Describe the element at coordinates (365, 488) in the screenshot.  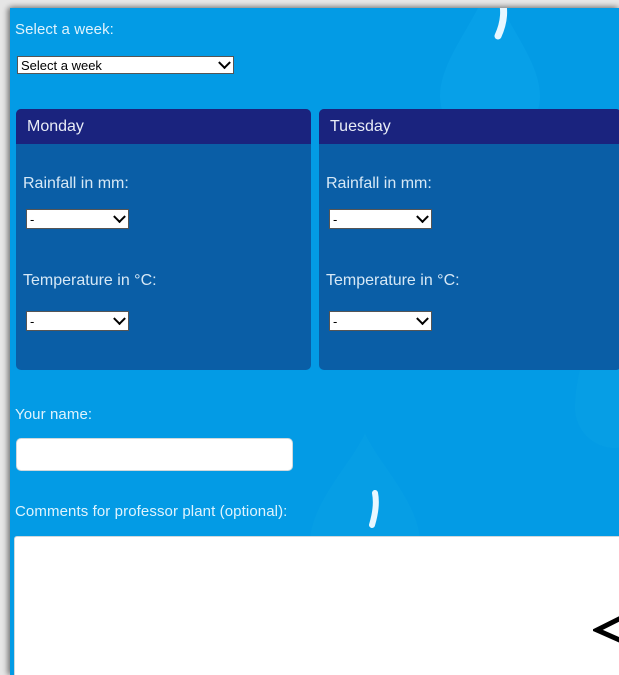
I see `raindrop-icon` at that location.